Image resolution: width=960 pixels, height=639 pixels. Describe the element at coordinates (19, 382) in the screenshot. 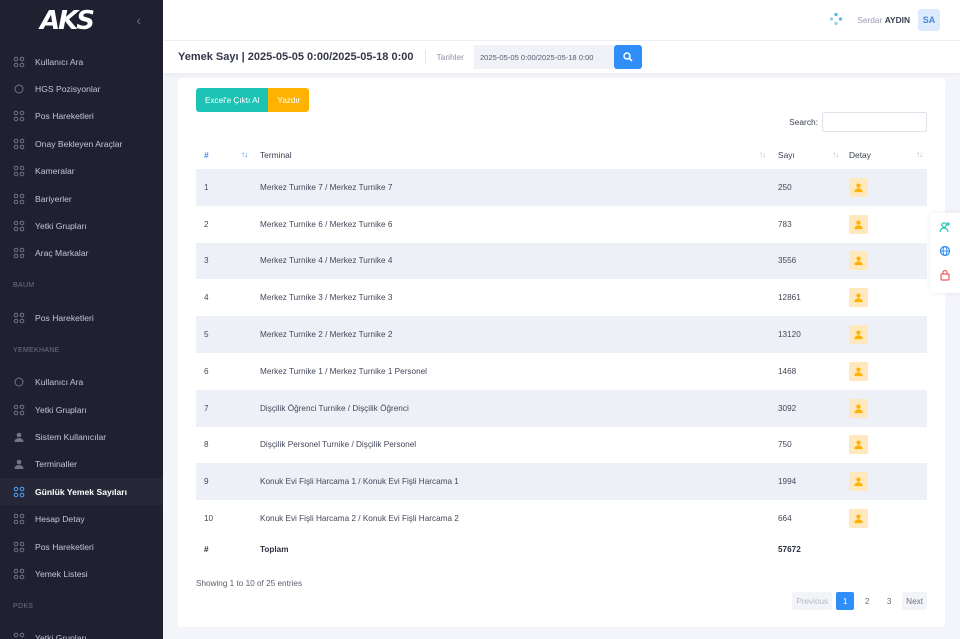

I see `circle-icon` at that location.